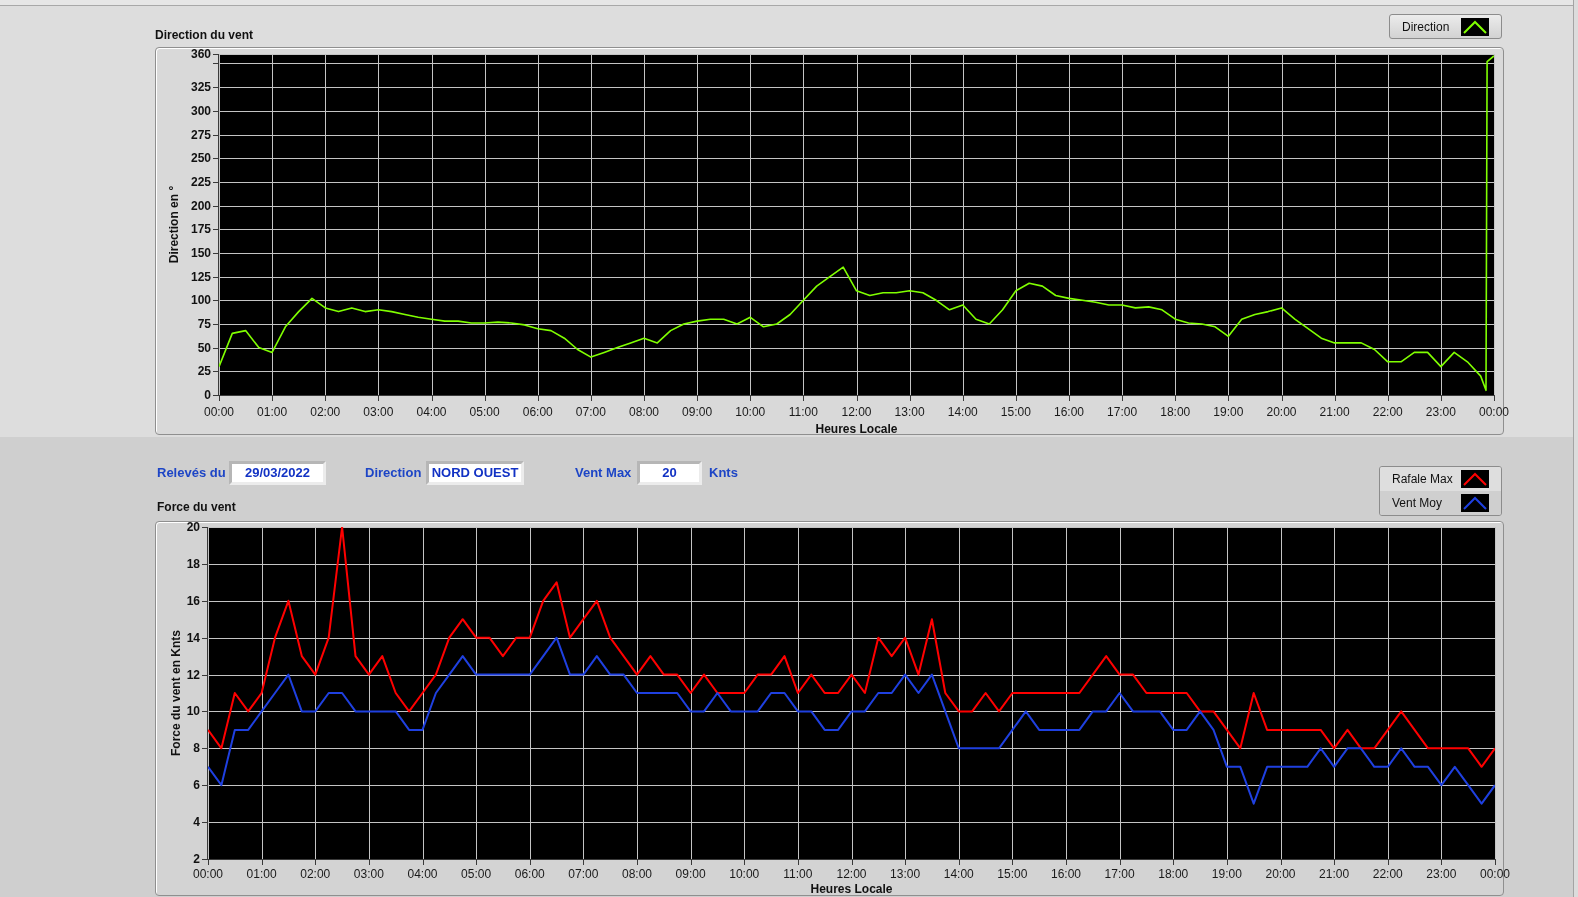 Image resolution: width=1578 pixels, height=897 pixels. I want to click on field-label: Direction, so click(394, 473).